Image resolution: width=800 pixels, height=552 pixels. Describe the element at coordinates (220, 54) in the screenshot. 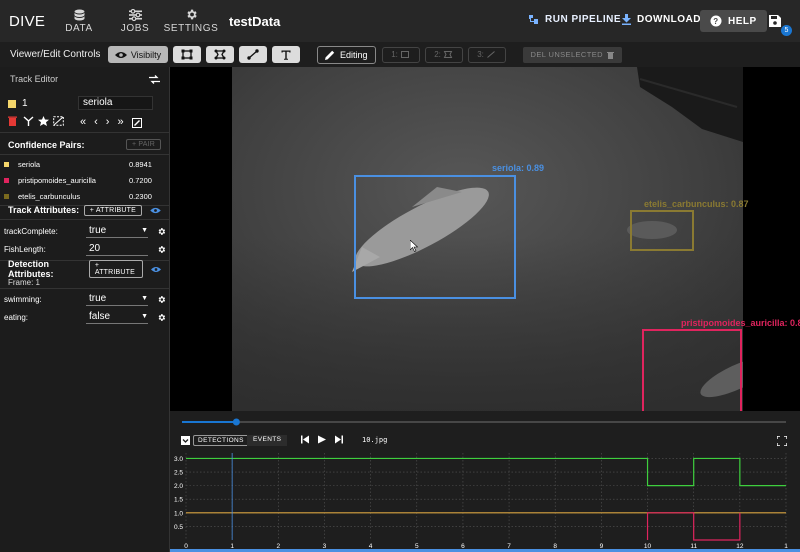

I see `toggle-polygon-button` at that location.